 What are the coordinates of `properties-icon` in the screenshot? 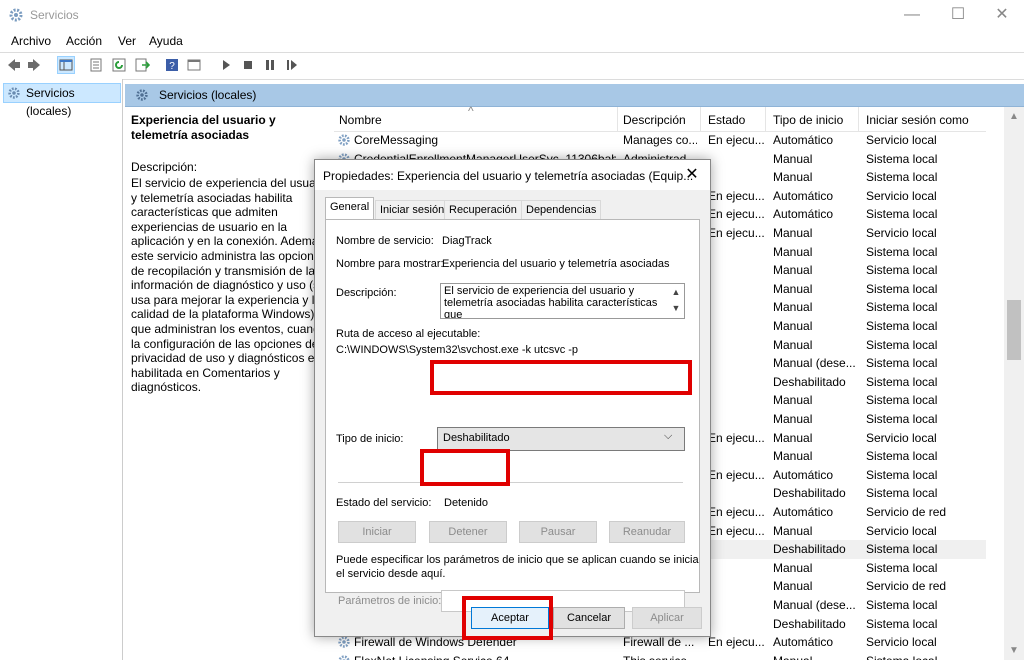 It's located at (96, 65).